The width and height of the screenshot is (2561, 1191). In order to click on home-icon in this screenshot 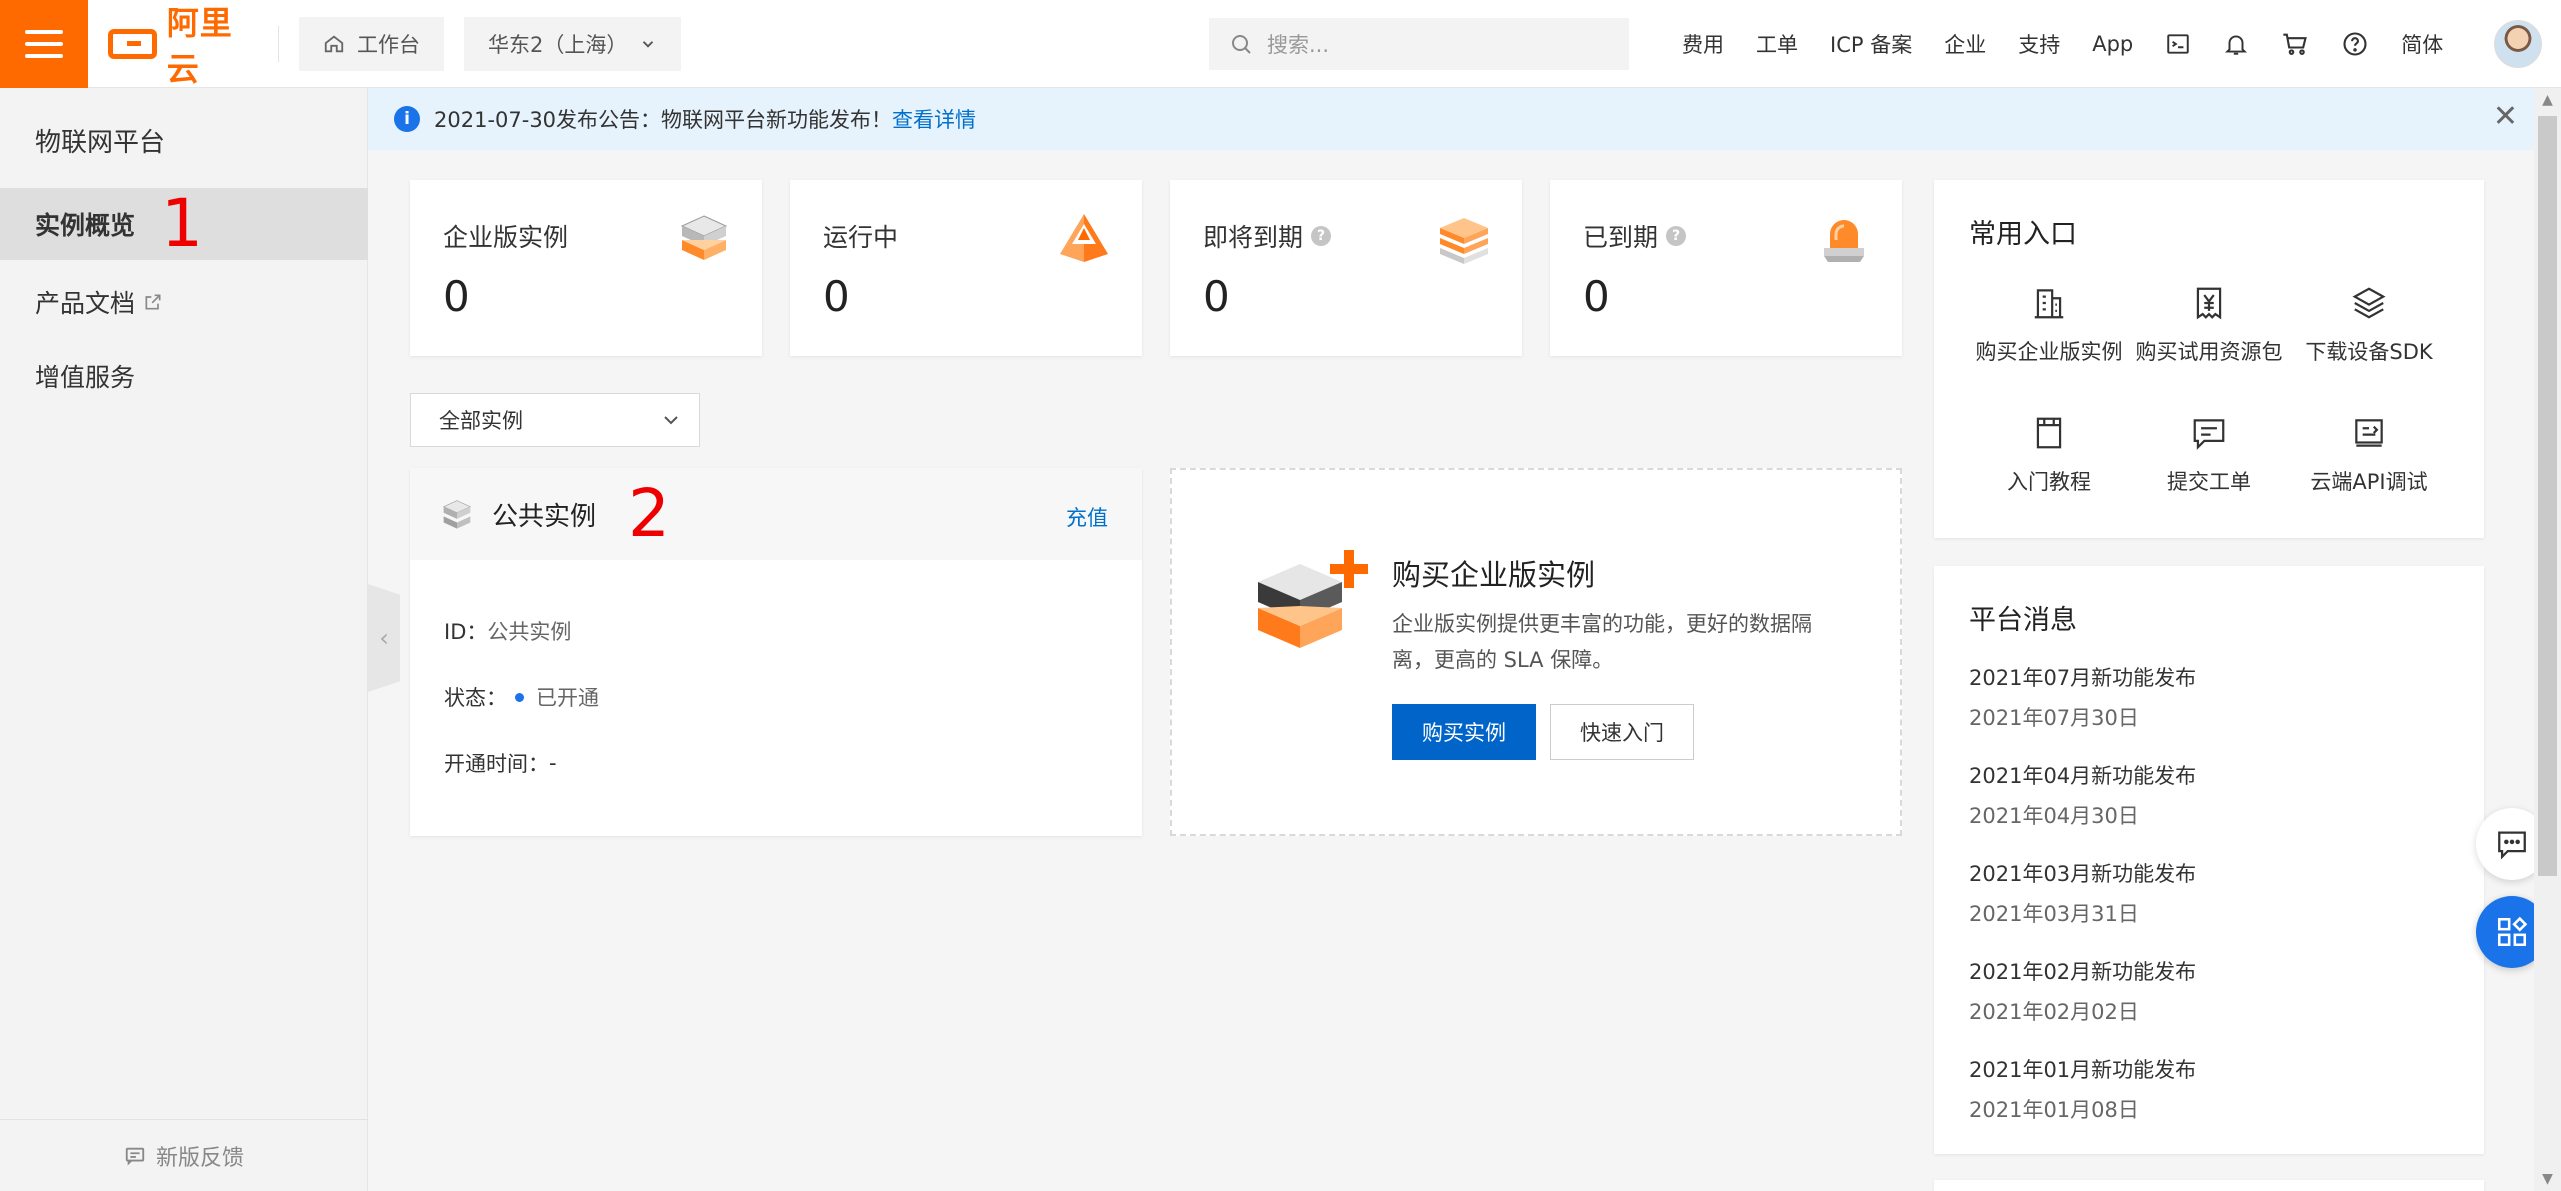, I will do `click(334, 43)`.